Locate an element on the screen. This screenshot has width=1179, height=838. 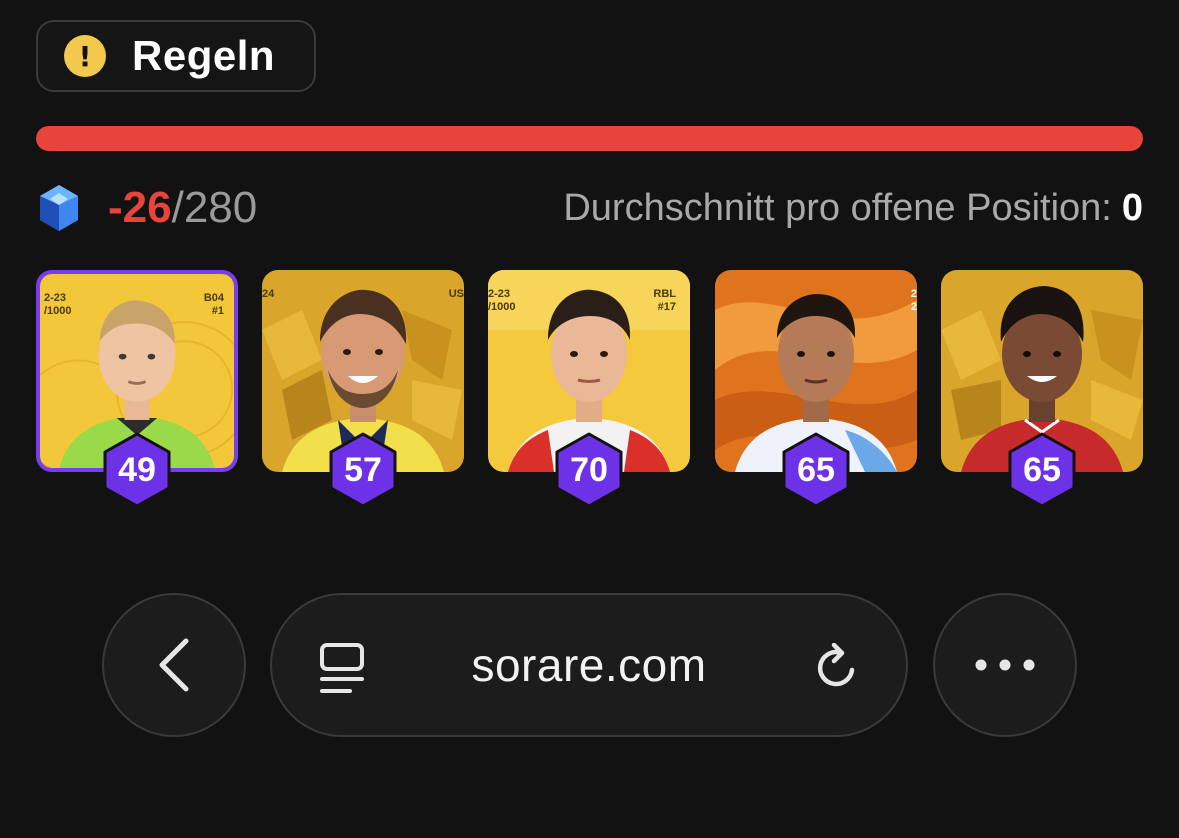
chevron-left-icon is located at coordinates (174, 665).